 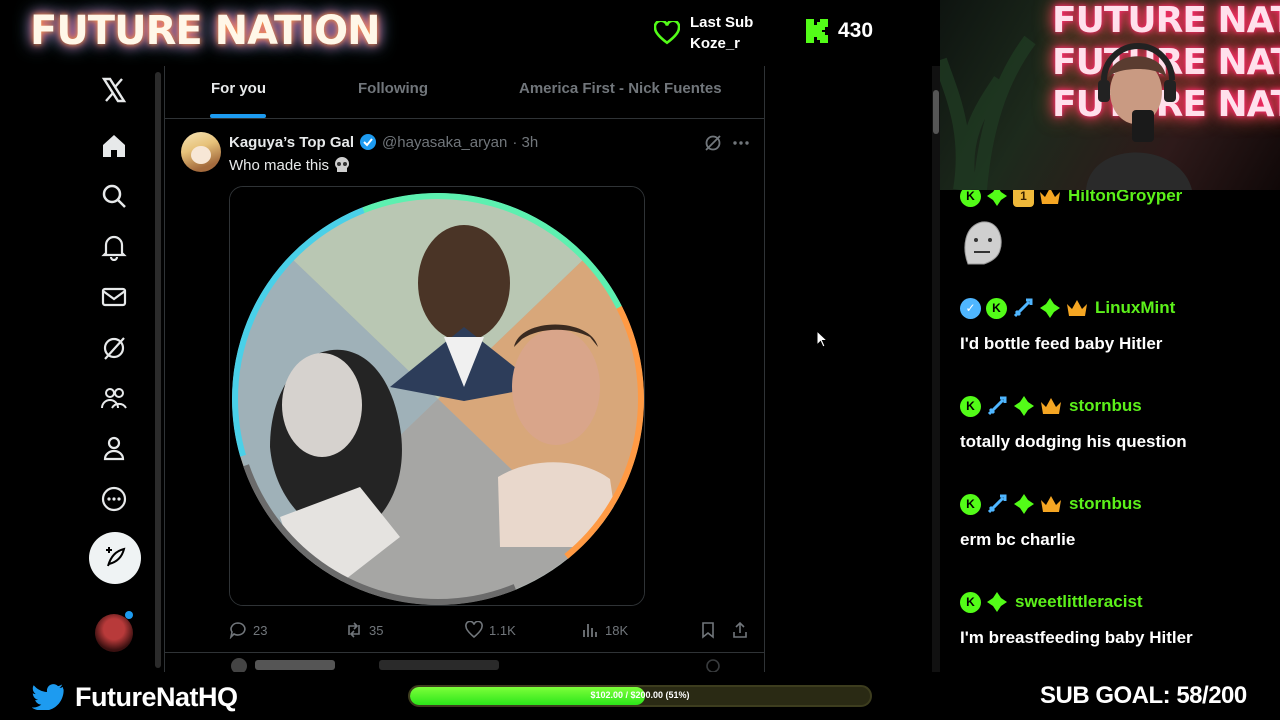 I want to click on repost-button: 35, so click(x=364, y=630).